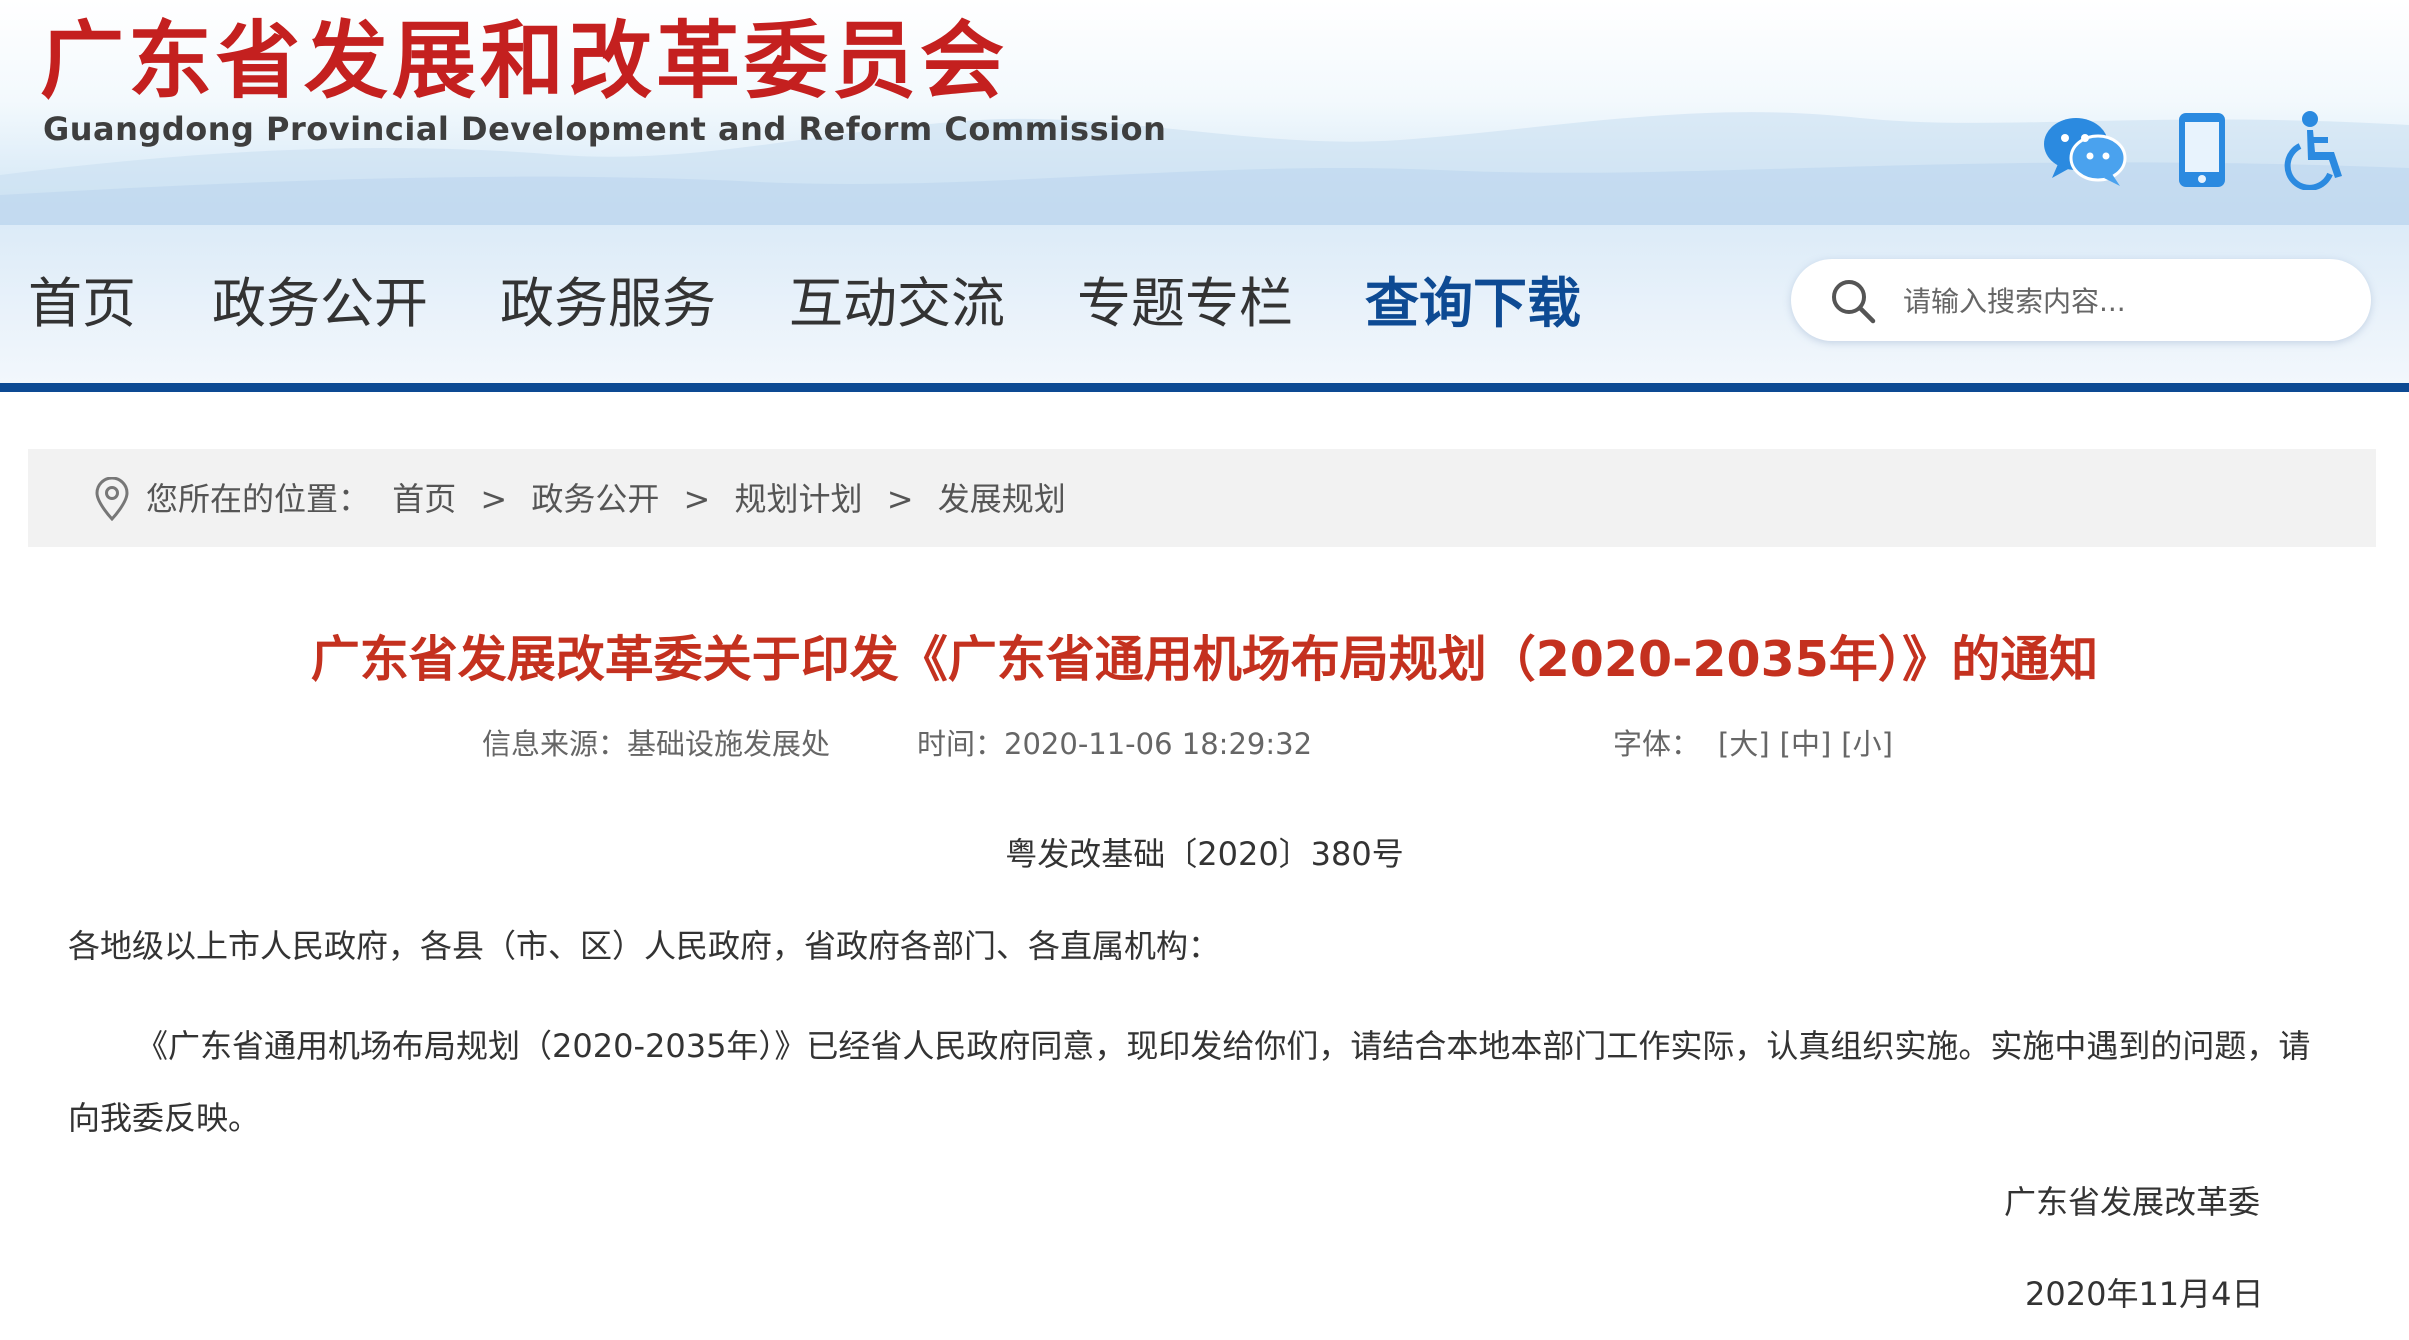 This screenshot has width=2409, height=1340. I want to click on breadcrumb-prefix: 您所在的位置：, so click(258, 499).